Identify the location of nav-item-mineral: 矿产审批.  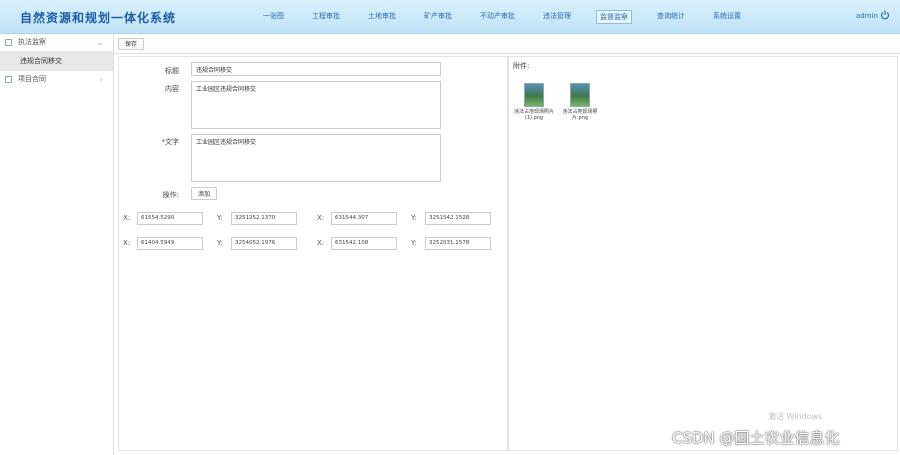
(438, 17).